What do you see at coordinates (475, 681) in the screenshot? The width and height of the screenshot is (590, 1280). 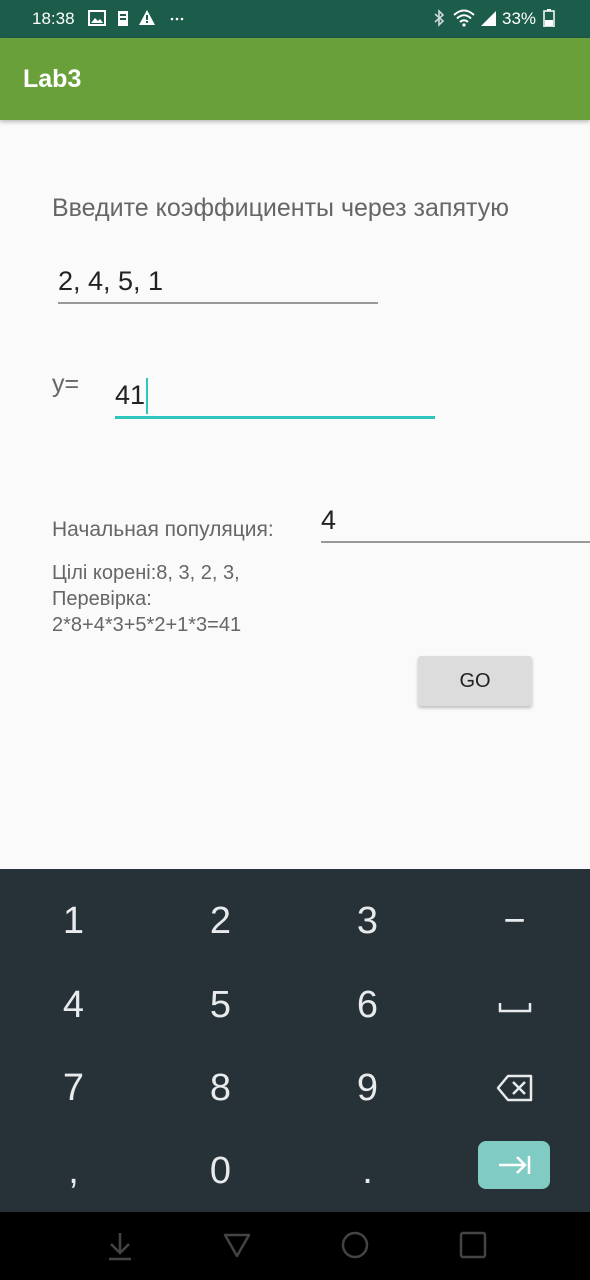 I see `go-button: GO` at bounding box center [475, 681].